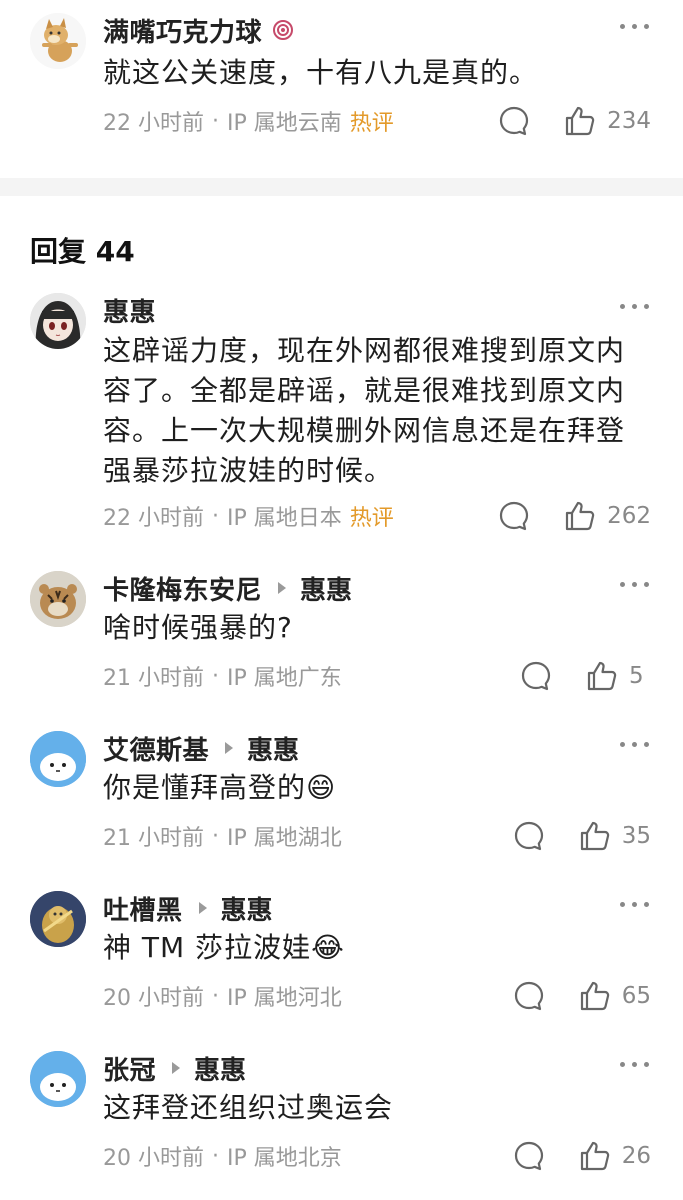 The width and height of the screenshot is (683, 1200). I want to click on reply-item: 卡隆梅东安尼 惠惠 啥时候强暴的? 21 小时前 · IP 属地广东 5, so click(341, 633).